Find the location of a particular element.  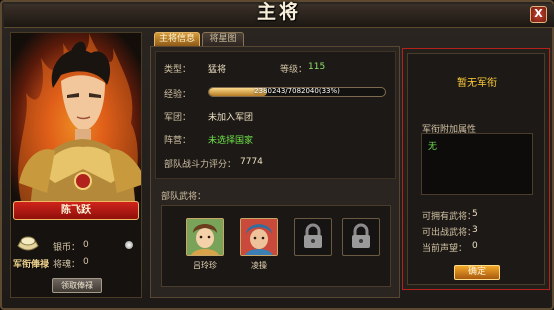

owned-generals-value: 5 is located at coordinates (475, 214).